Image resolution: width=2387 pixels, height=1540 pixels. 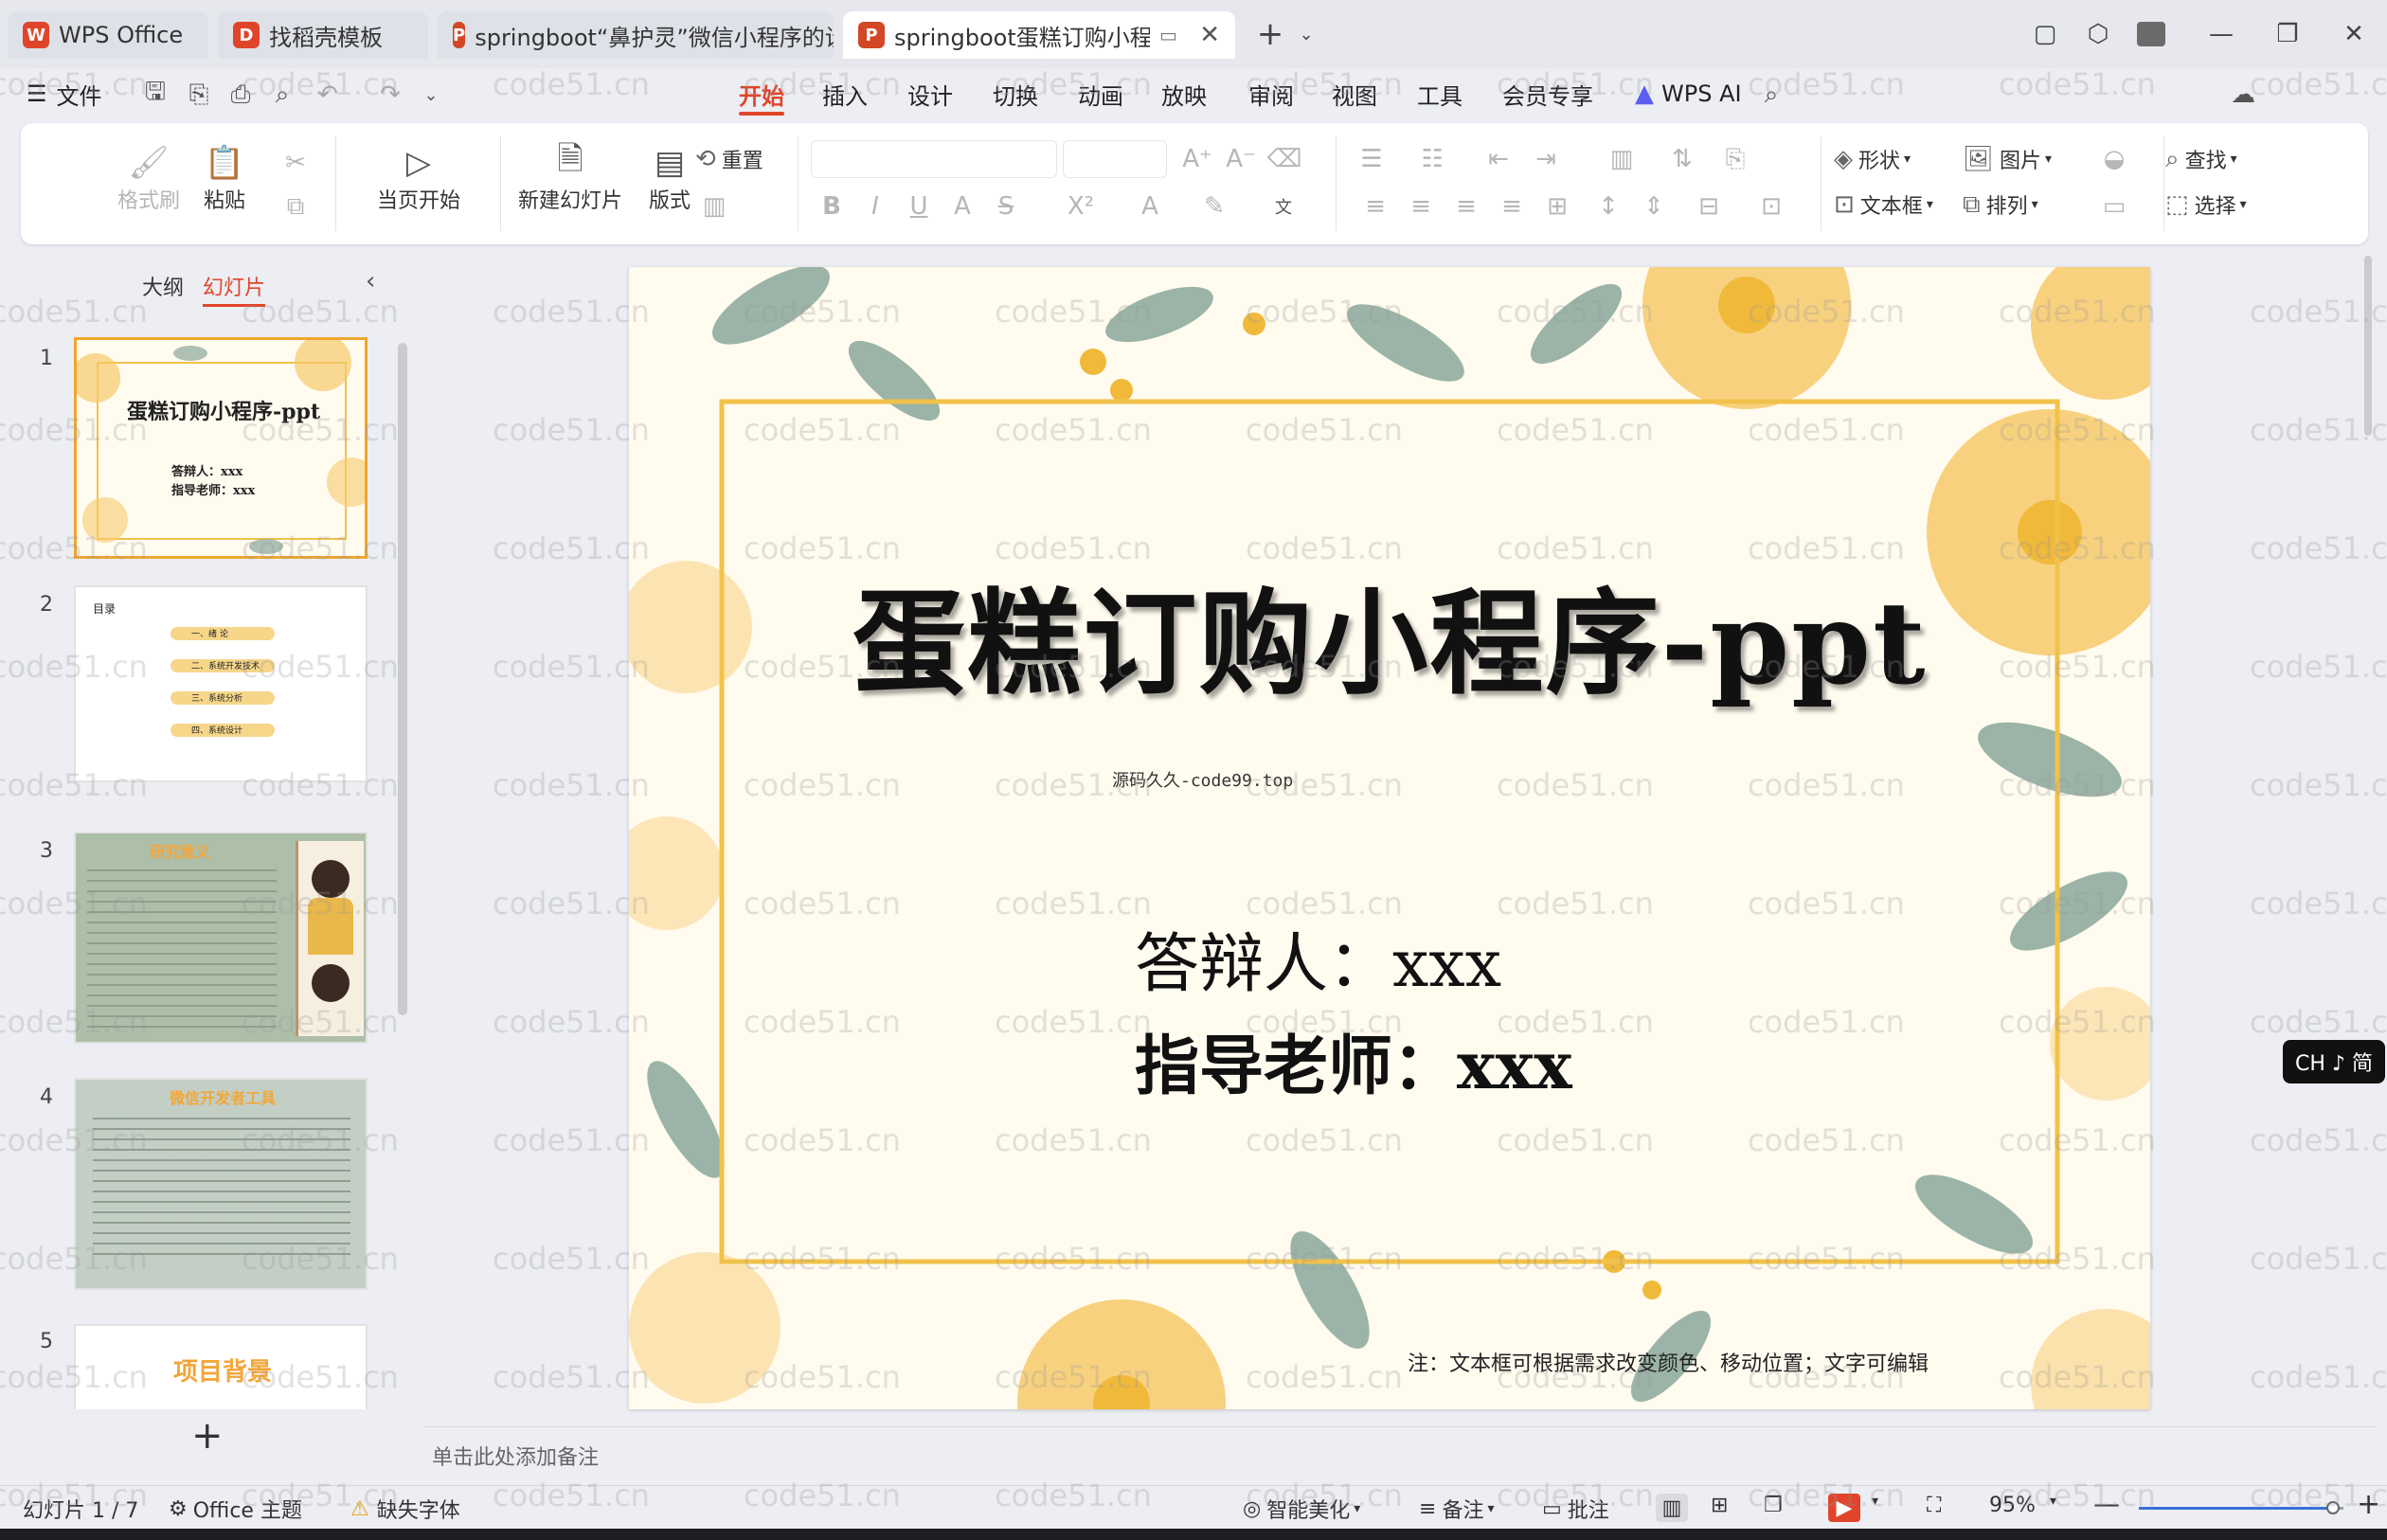 I want to click on collapse-panel-icon: ‹, so click(x=370, y=281).